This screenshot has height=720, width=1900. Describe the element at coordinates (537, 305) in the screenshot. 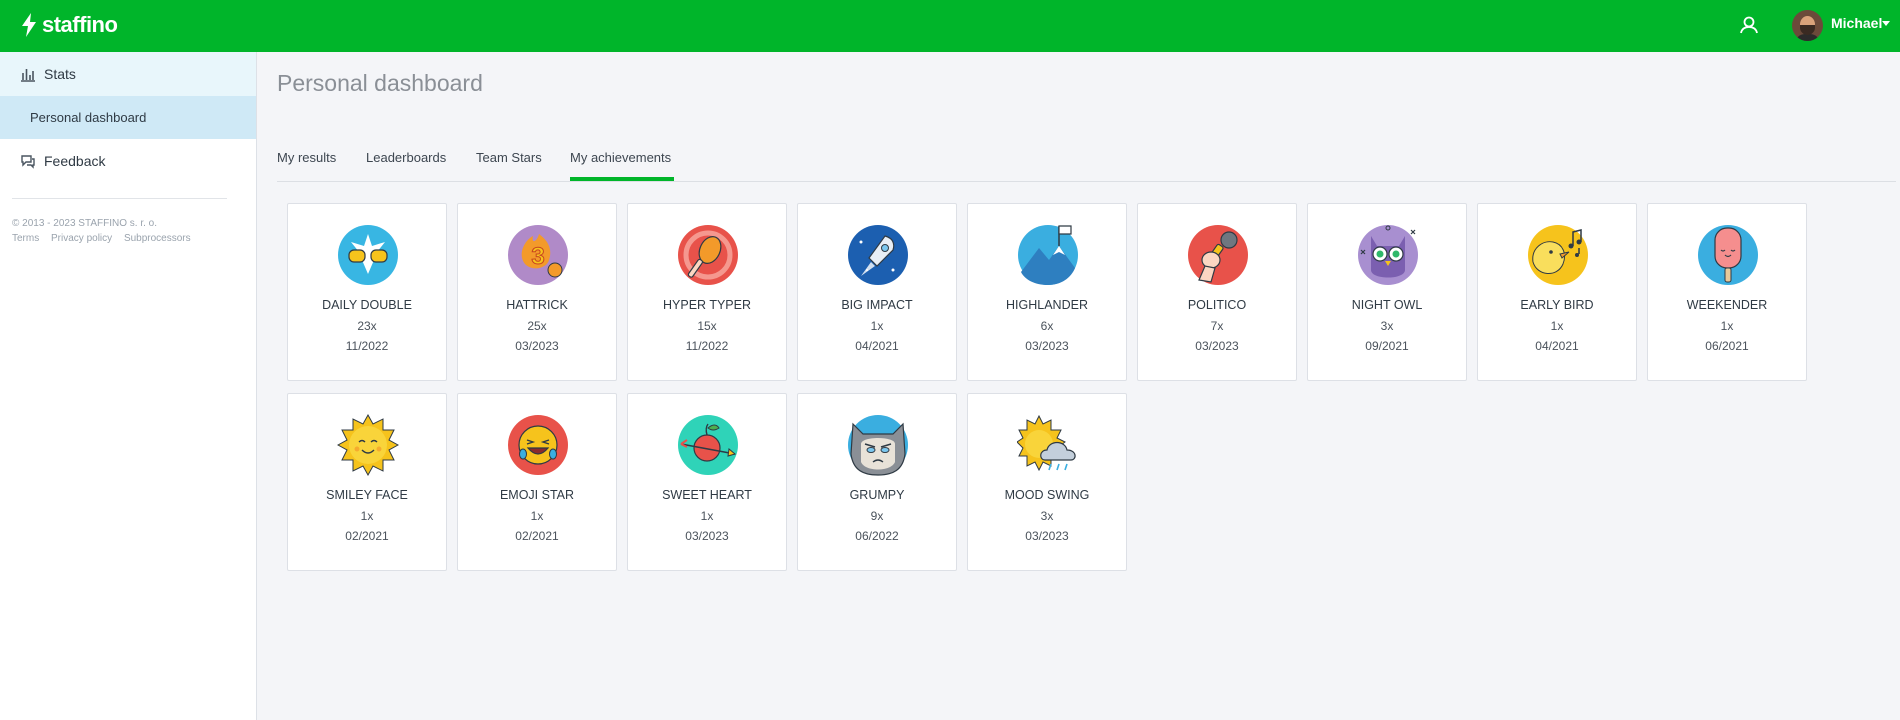

I see `achievement-name: HATTRICK` at that location.